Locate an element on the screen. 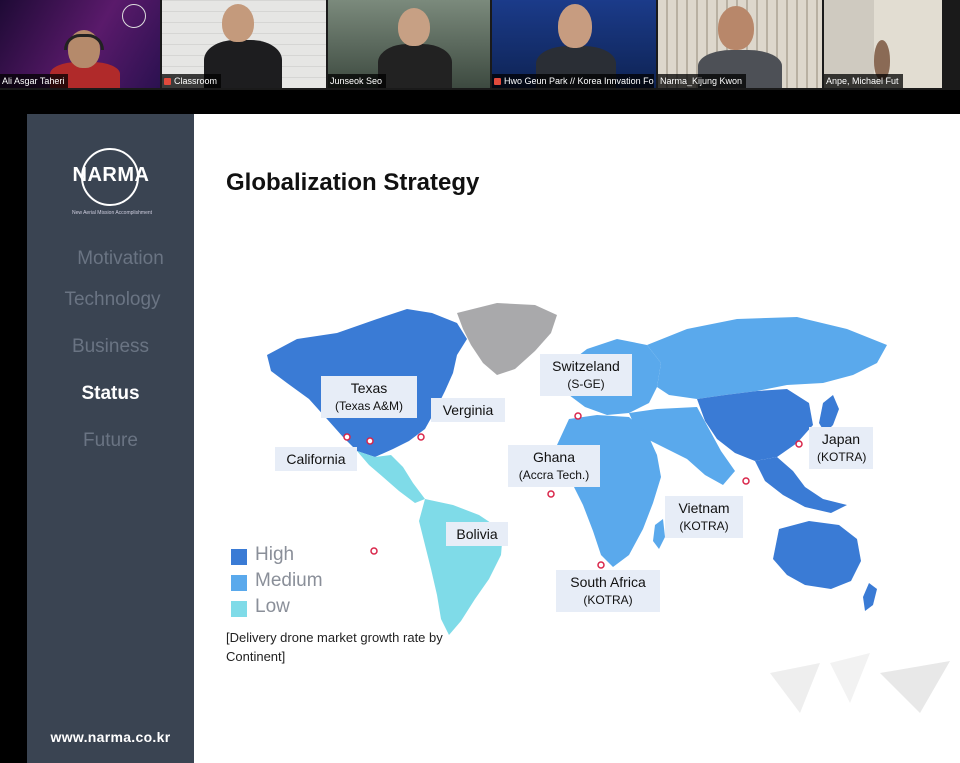 Image resolution: width=960 pixels, height=763 pixels. legend-swatch-low is located at coordinates (239, 609).